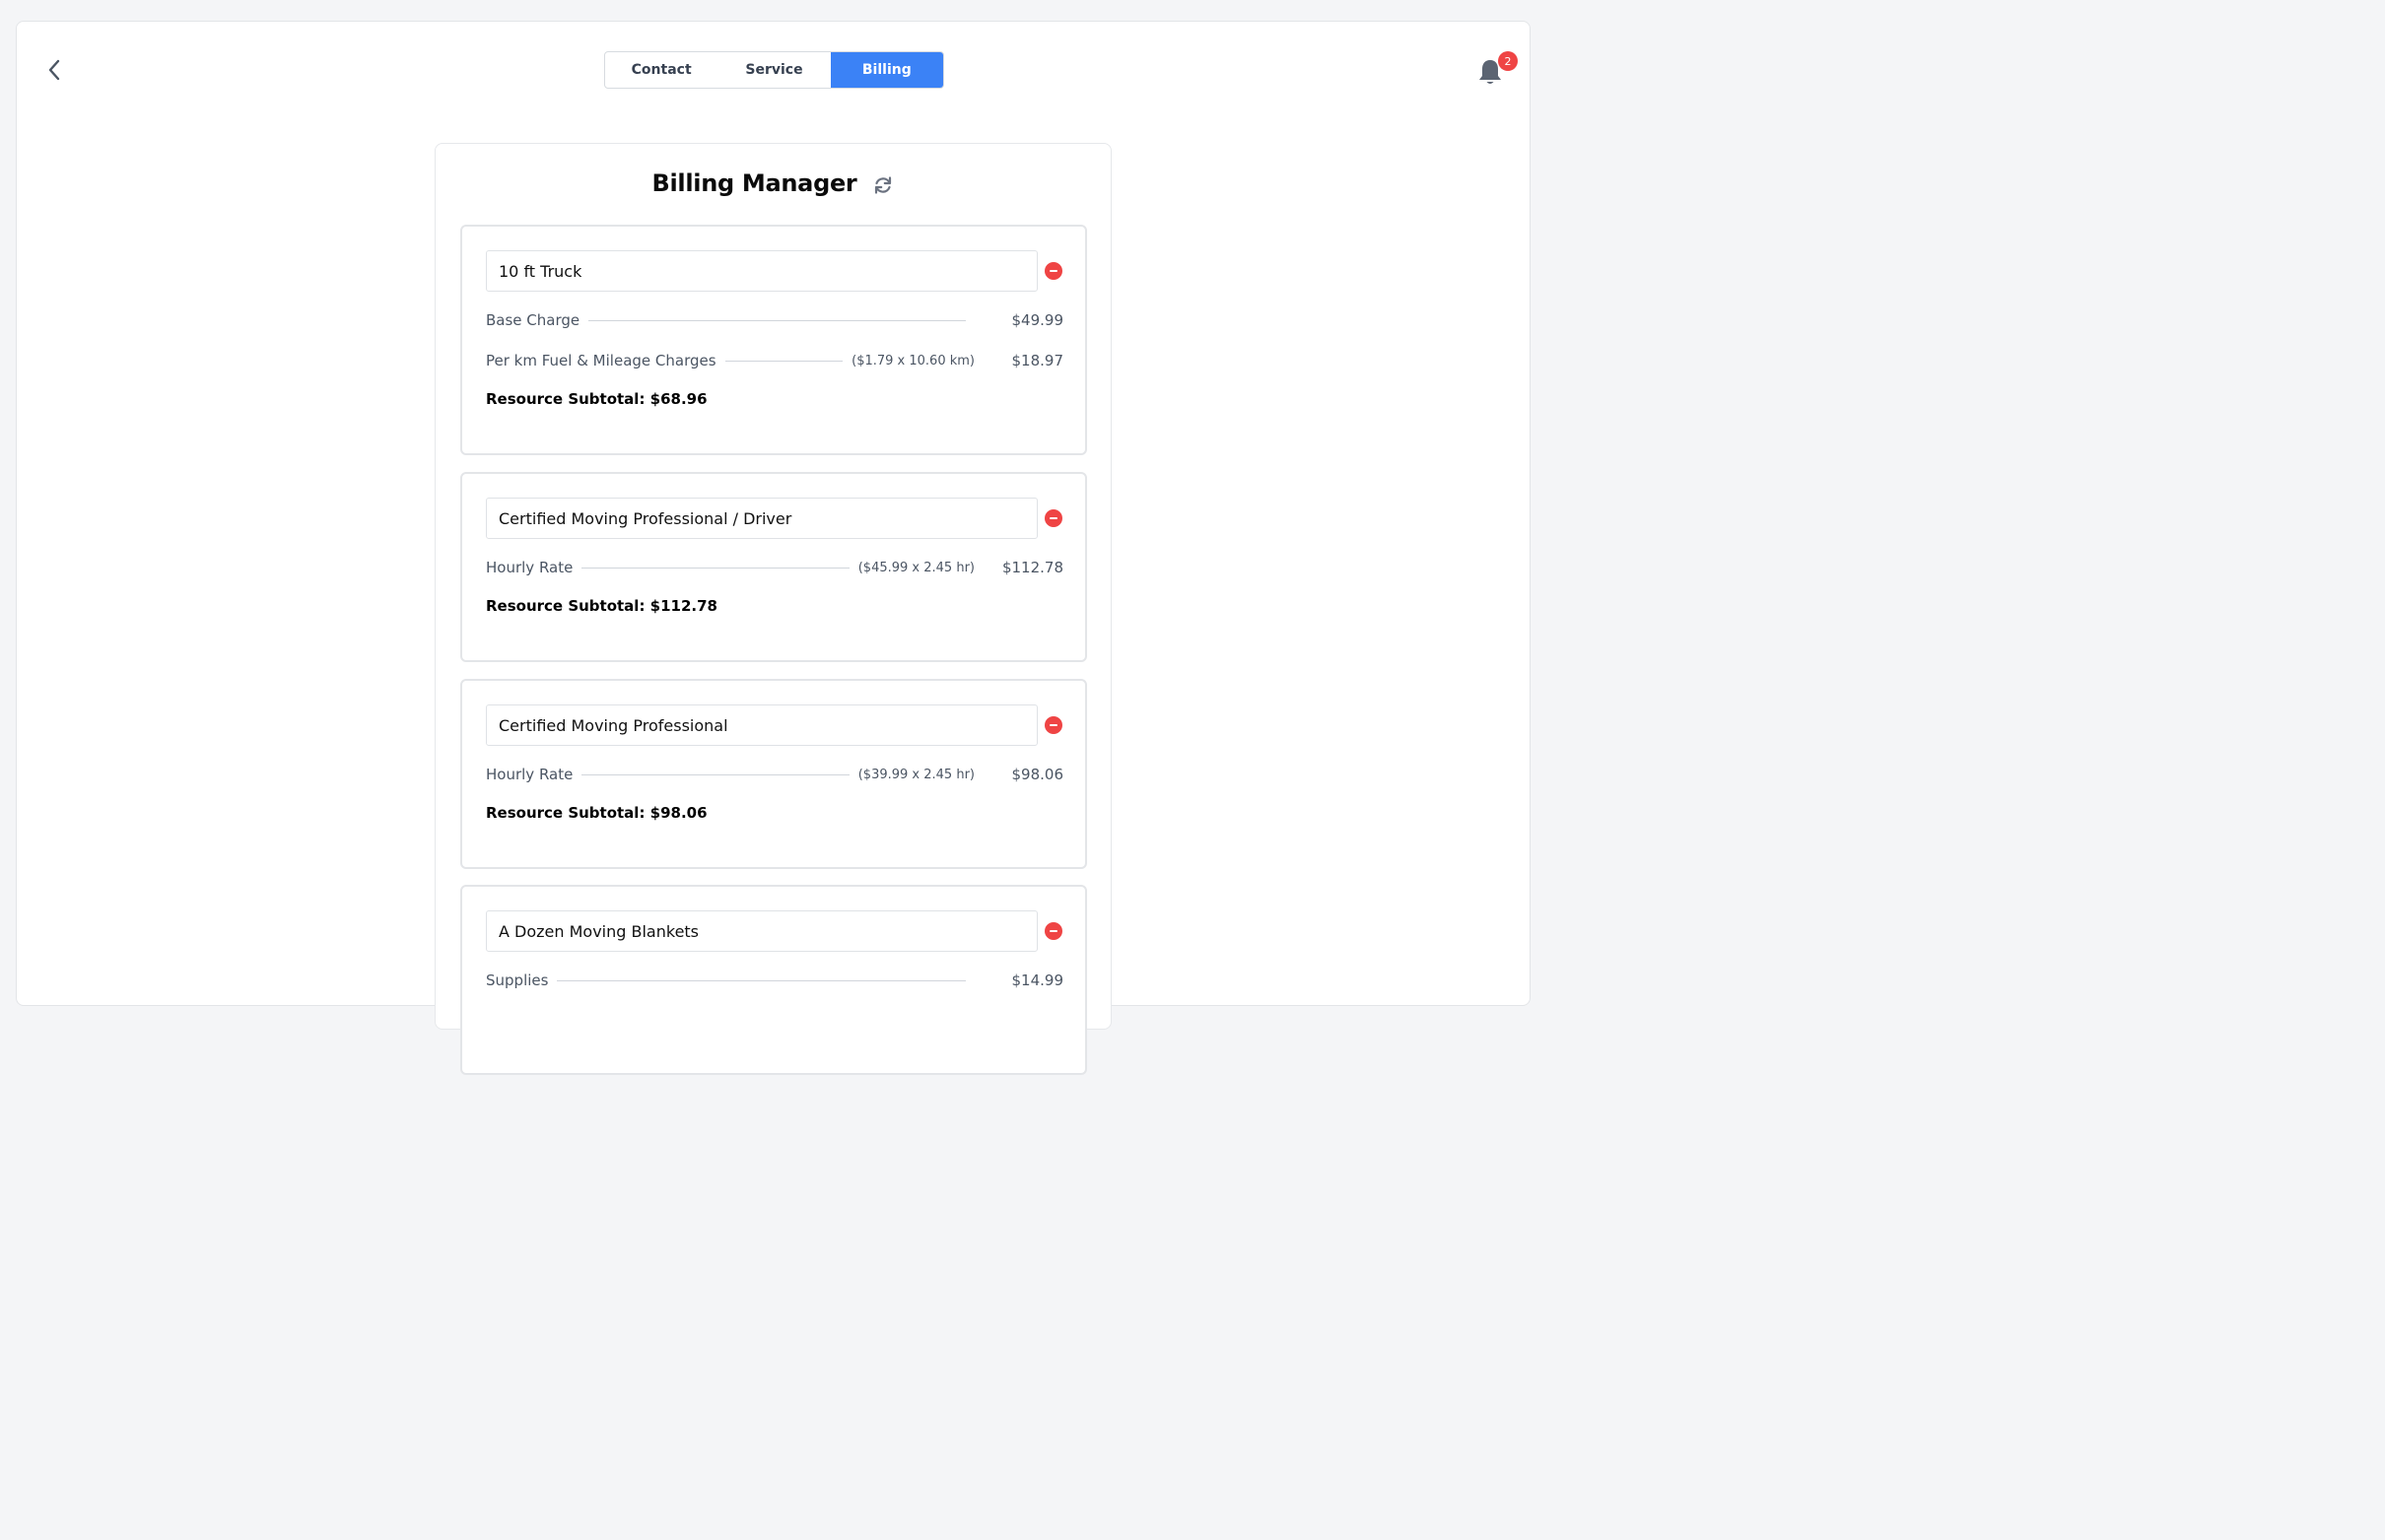  What do you see at coordinates (517, 980) in the screenshot?
I see `charge-label: Supplies` at bounding box center [517, 980].